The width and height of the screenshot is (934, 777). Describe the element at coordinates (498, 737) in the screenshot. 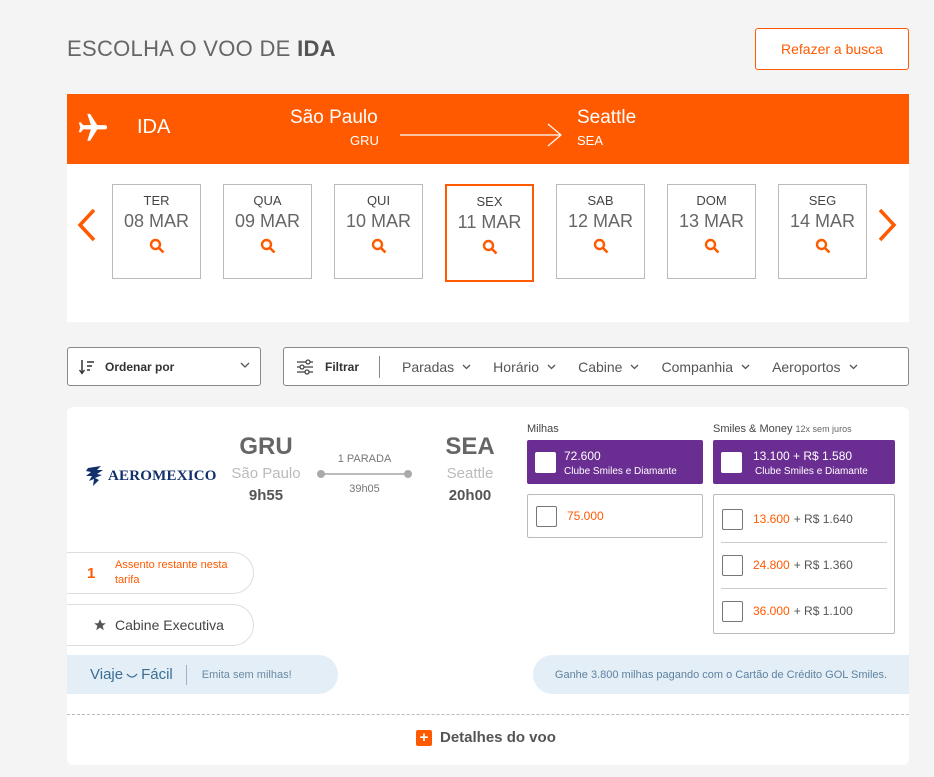

I see `details-label: Detalhes do voo` at that location.